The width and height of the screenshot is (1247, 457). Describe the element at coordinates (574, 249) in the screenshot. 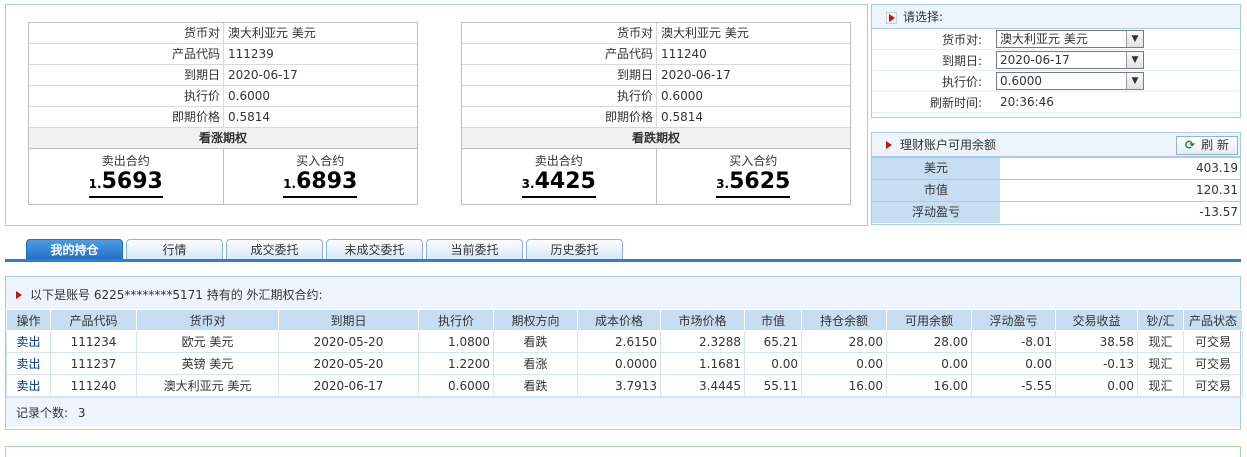

I see `tab-history-orders: 历史委托` at that location.